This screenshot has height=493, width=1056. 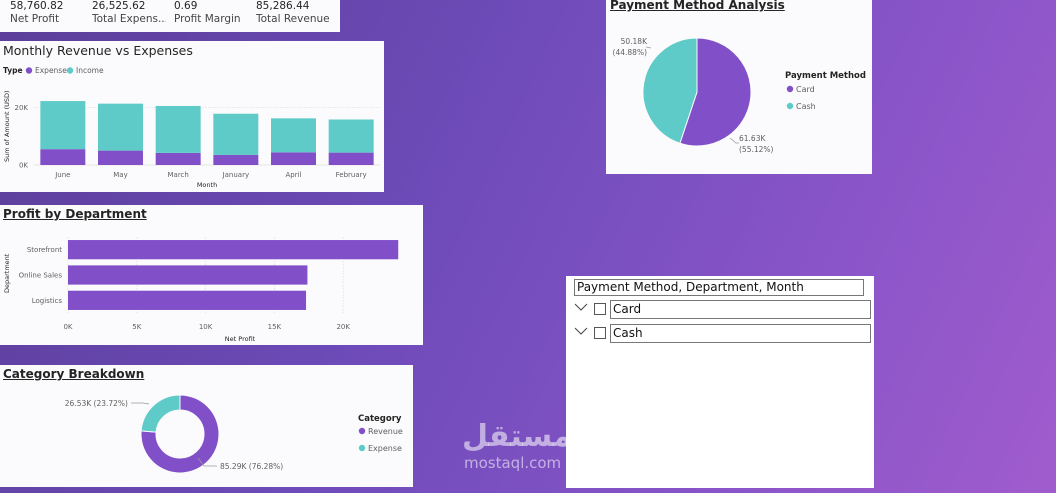 What do you see at coordinates (634, 41) in the screenshot?
I see `cash-data-label-value: 50.18K` at bounding box center [634, 41].